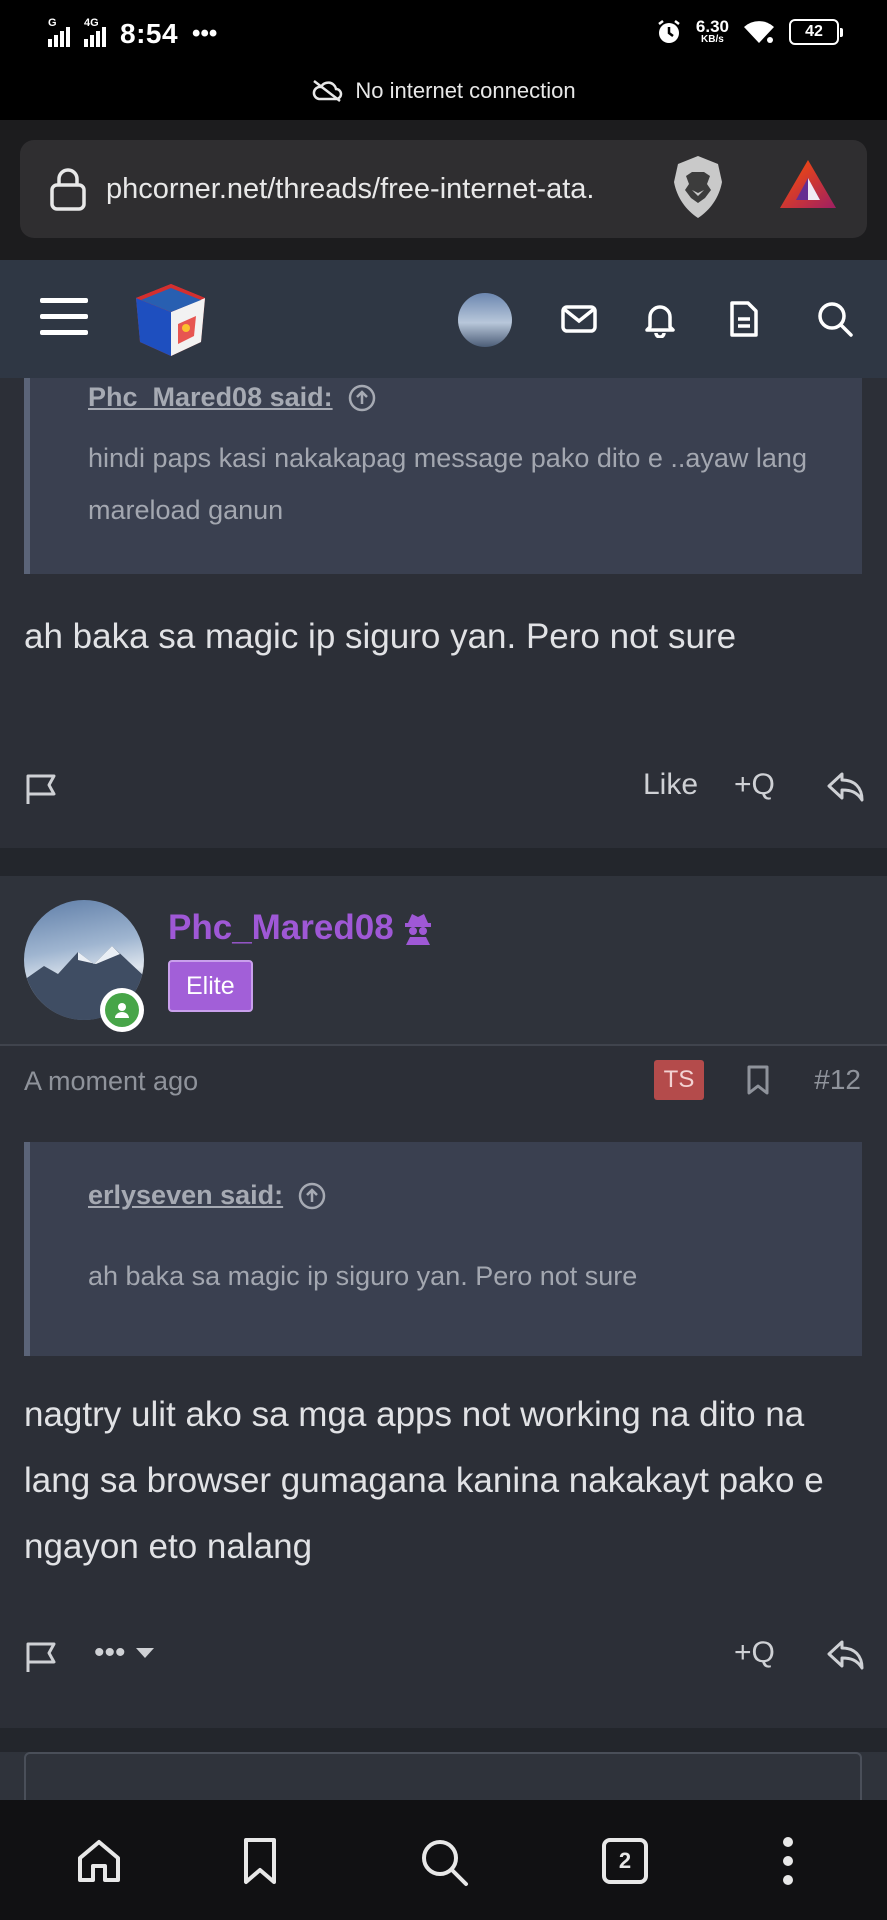 Image resolution: width=887 pixels, height=1920 pixels. I want to click on address-bar: phcorner.net/threads/free-internet-ata., so click(443, 189).